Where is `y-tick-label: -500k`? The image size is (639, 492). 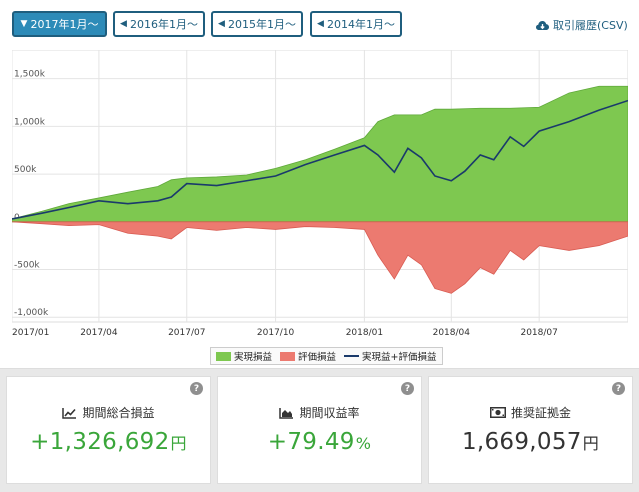 y-tick-label: -500k is located at coordinates (27, 266).